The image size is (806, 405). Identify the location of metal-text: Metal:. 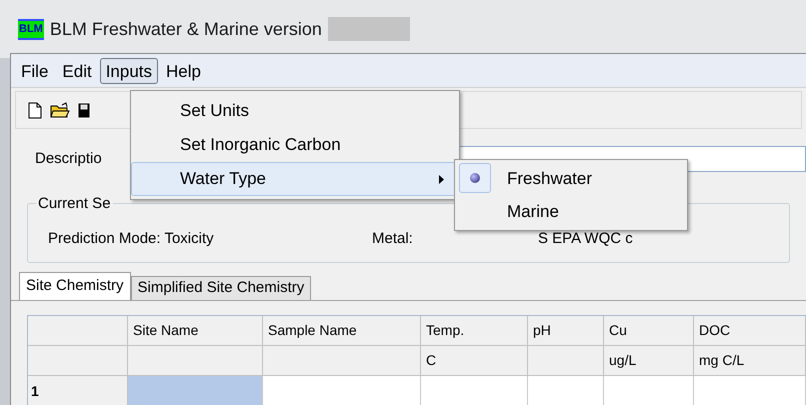
(393, 238).